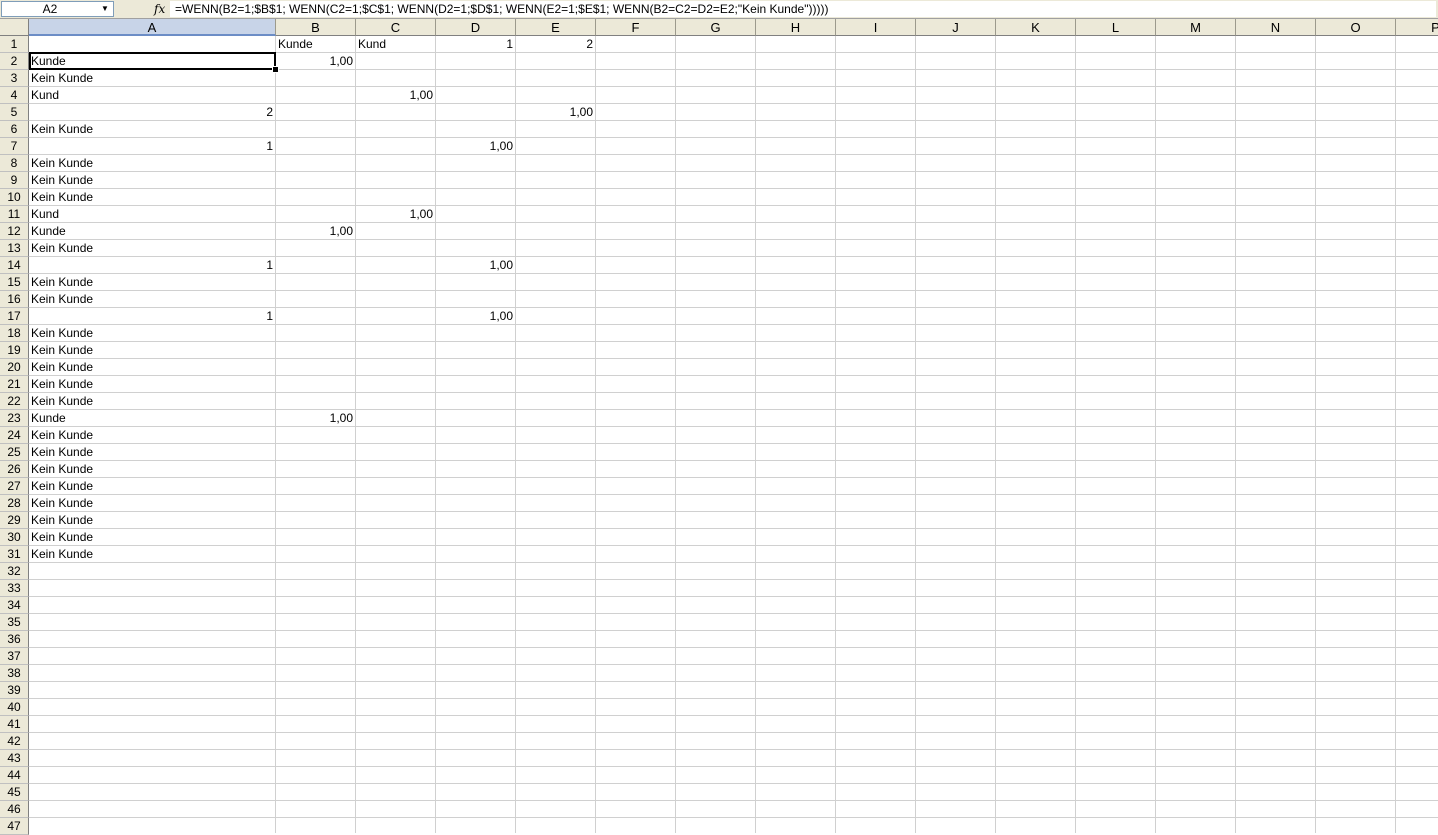 This screenshot has width=1438, height=835. What do you see at coordinates (14, 265) in the screenshot?
I see `row-header-14: 14` at bounding box center [14, 265].